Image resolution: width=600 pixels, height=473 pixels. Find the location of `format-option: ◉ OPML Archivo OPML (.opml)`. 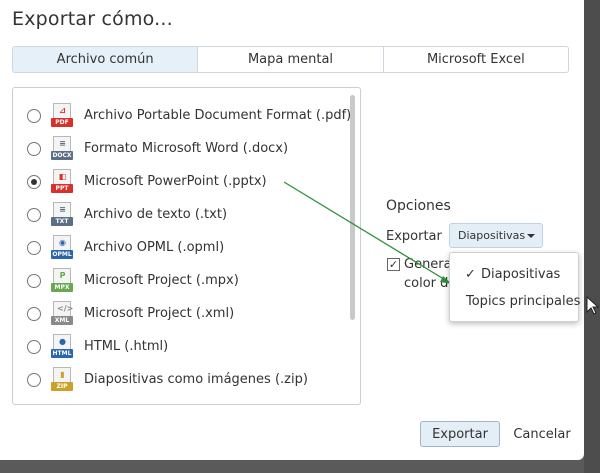

format-option: ◉ OPML Archivo OPML (.opml) is located at coordinates (183, 248).